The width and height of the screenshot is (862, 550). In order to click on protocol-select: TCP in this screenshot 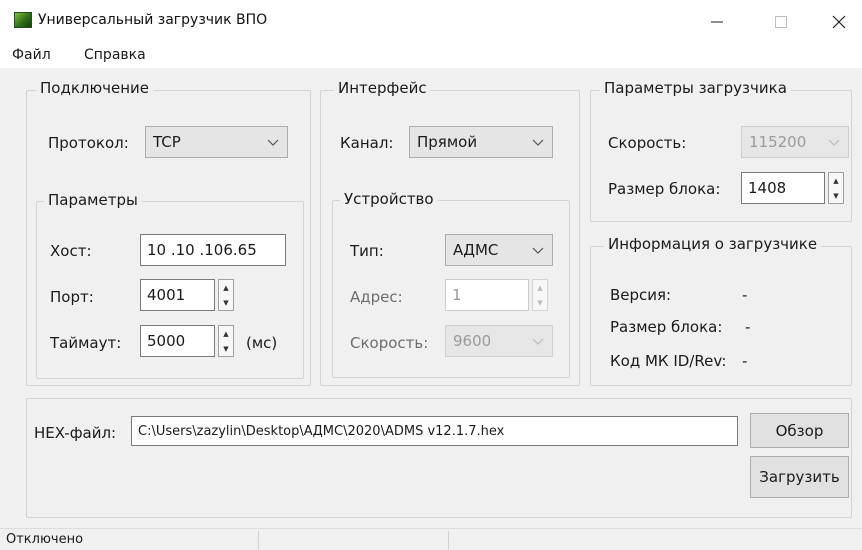, I will do `click(216, 142)`.